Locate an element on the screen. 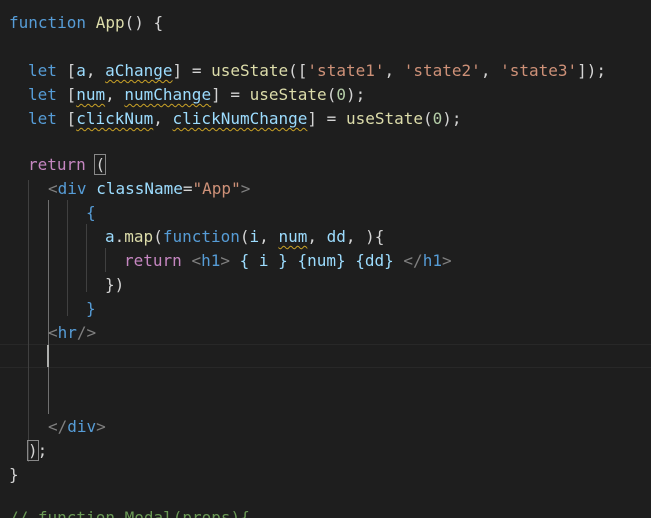 The width and height of the screenshot is (651, 518). string-literal: 'state3' is located at coordinates (539, 70).